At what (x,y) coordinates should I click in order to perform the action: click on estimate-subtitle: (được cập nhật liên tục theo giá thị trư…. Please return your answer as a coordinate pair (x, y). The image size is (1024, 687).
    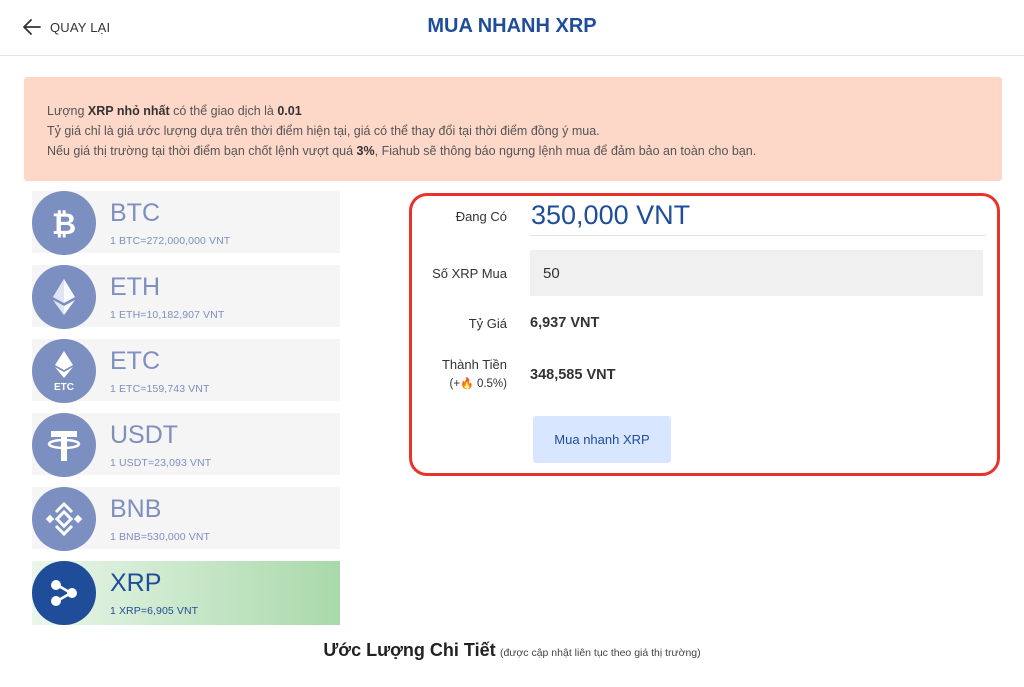
    Looking at the image, I should click on (600, 653).